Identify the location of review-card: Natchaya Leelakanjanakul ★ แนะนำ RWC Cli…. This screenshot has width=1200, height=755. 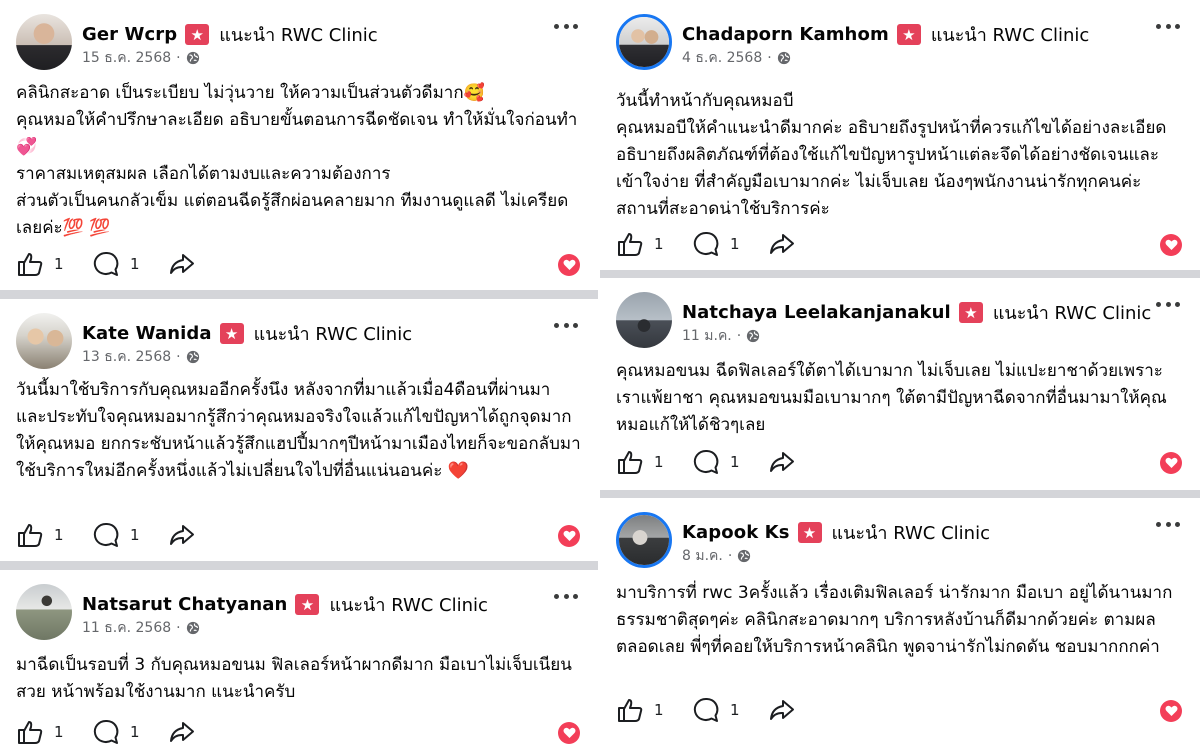
(900, 384).